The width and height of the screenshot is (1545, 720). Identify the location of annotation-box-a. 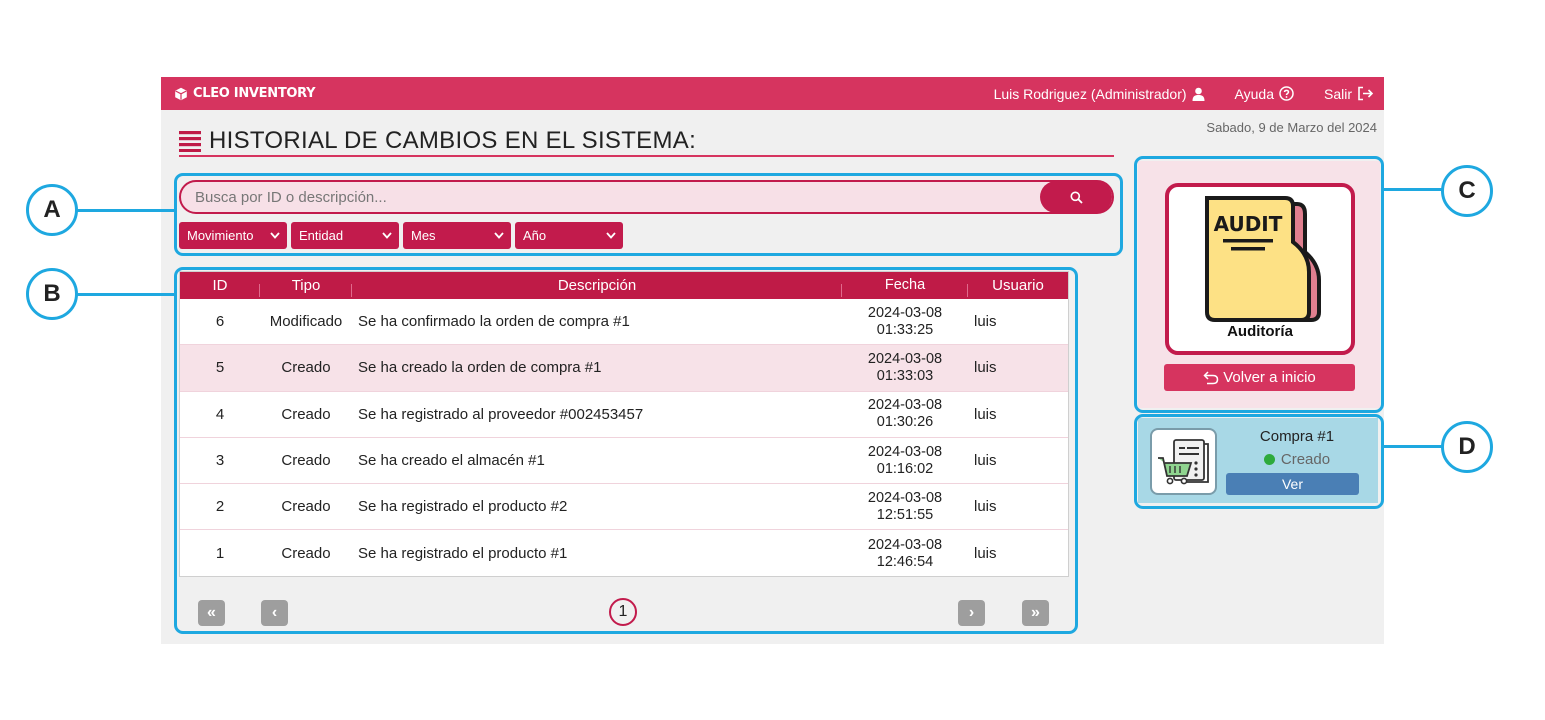
(648, 214).